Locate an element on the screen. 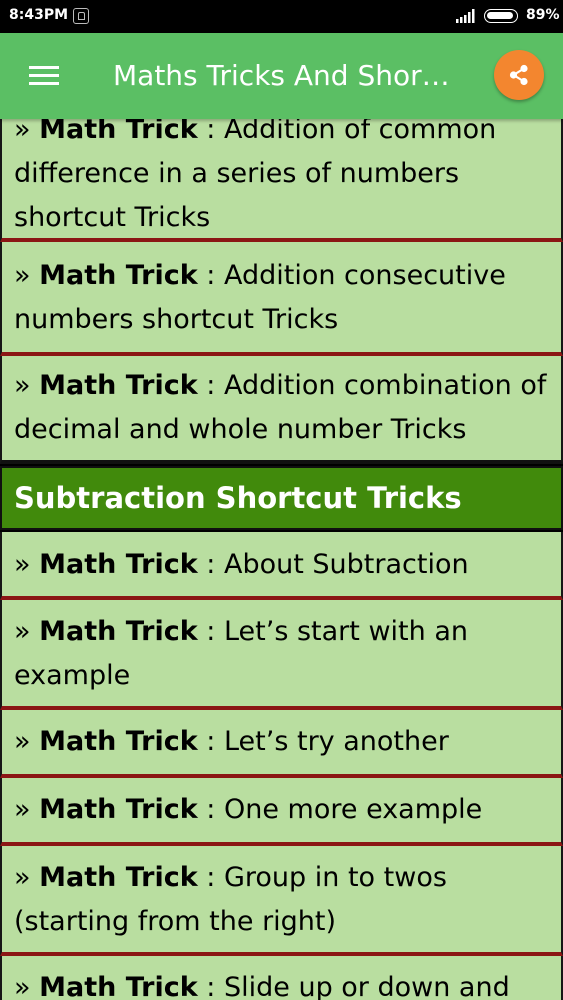  list-item: » Math Trick : One more example is located at coordinates (281, 812).